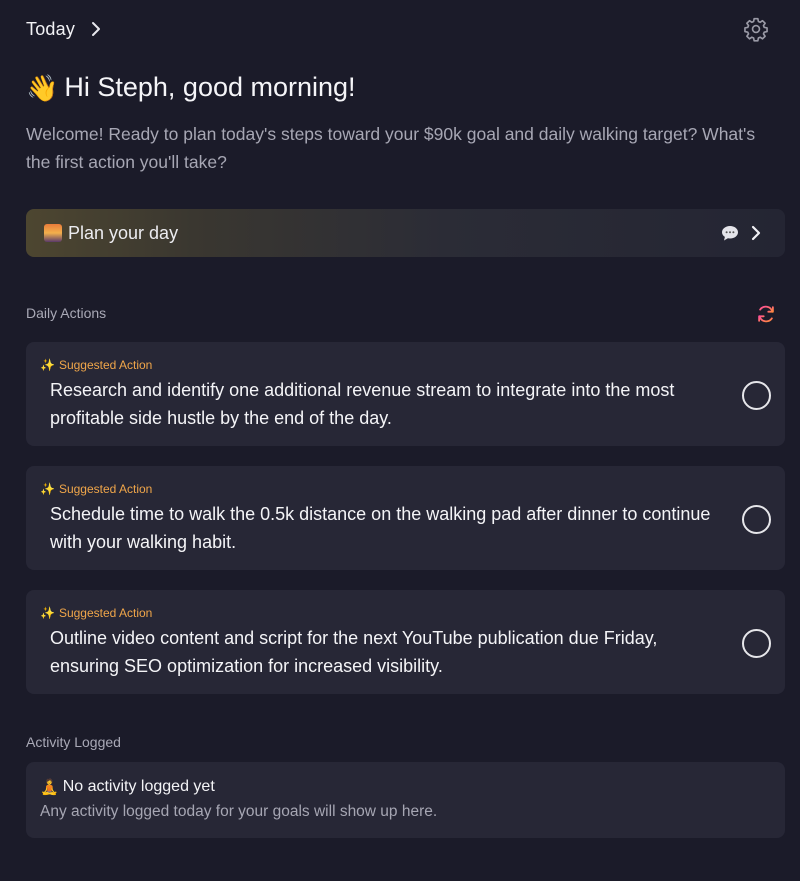 The width and height of the screenshot is (800, 881). What do you see at coordinates (398, 29) in the screenshot?
I see `header: Today` at bounding box center [398, 29].